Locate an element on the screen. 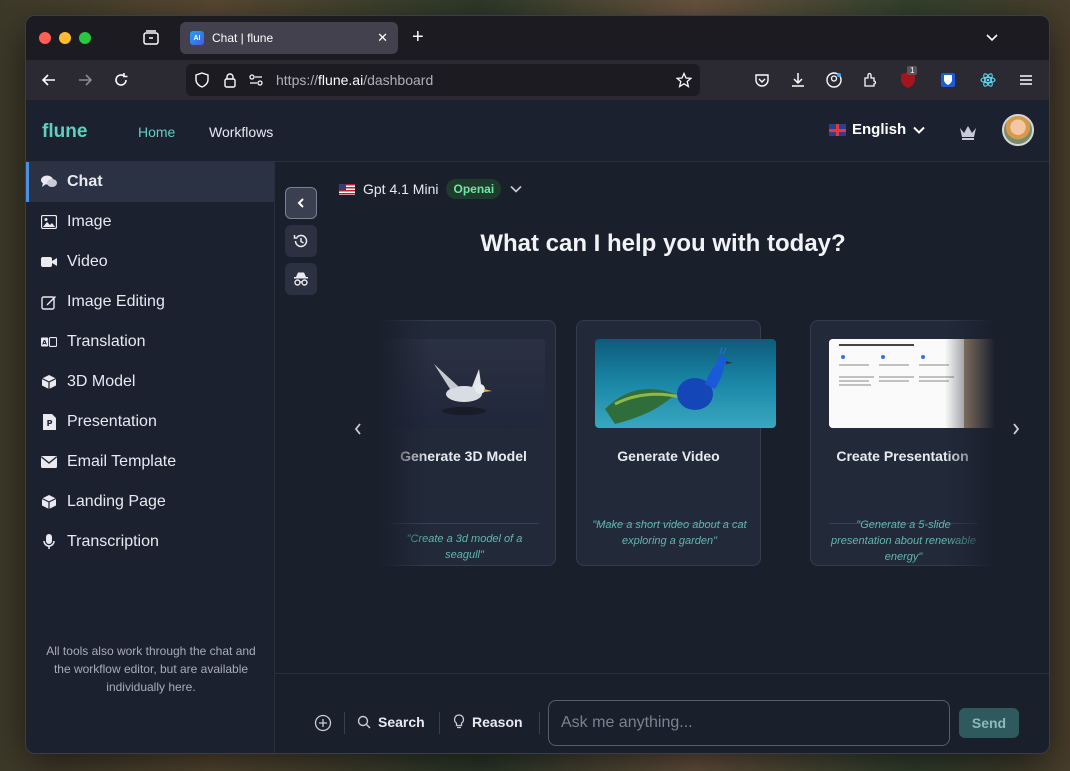  close-window-button is located at coordinates (45, 38).